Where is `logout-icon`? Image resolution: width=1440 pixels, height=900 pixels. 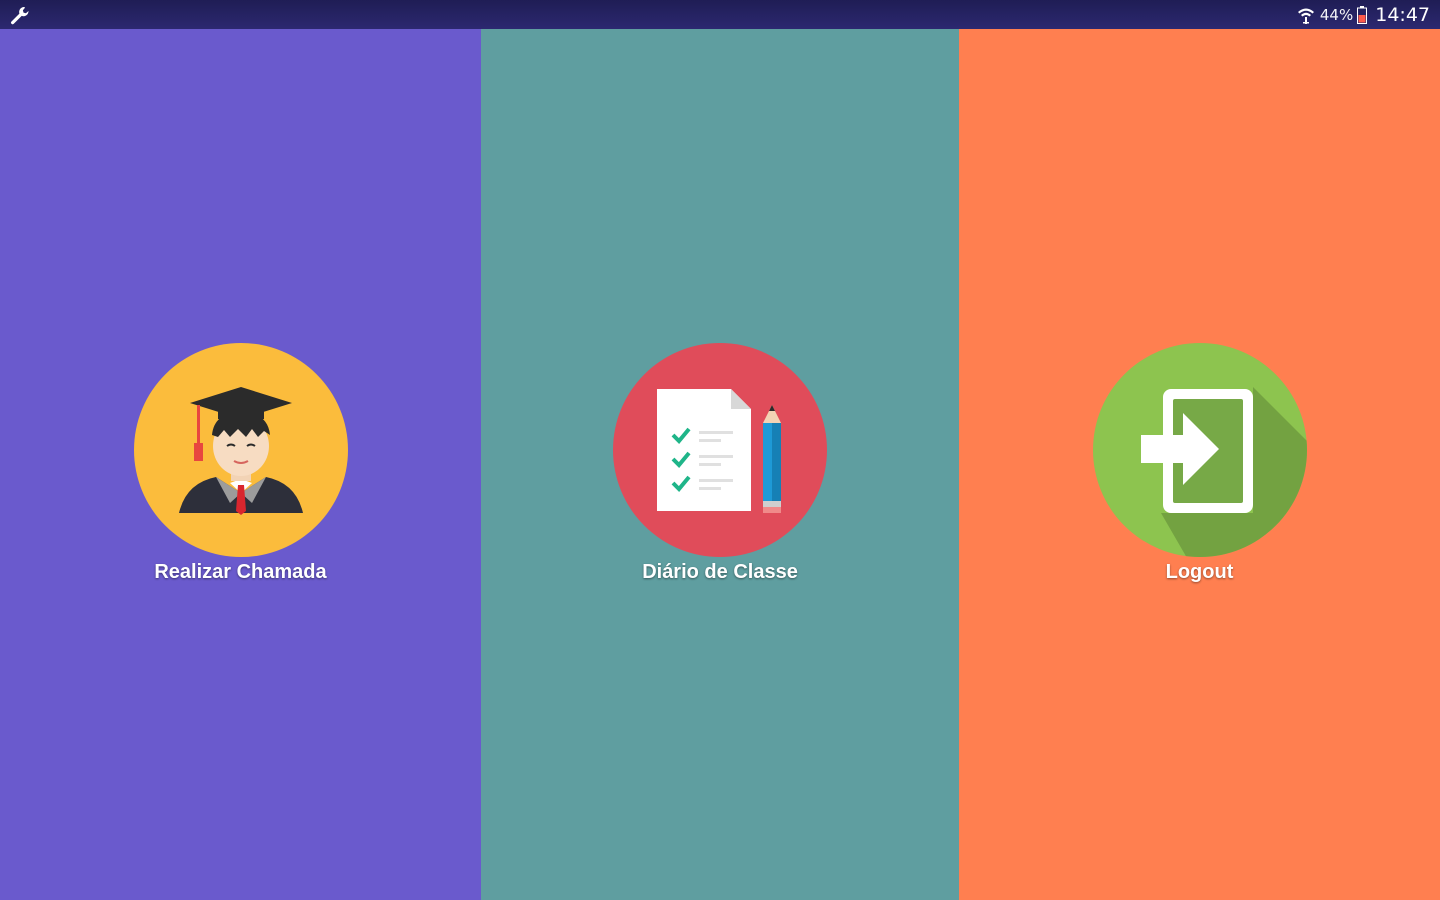 logout-icon is located at coordinates (1199, 450).